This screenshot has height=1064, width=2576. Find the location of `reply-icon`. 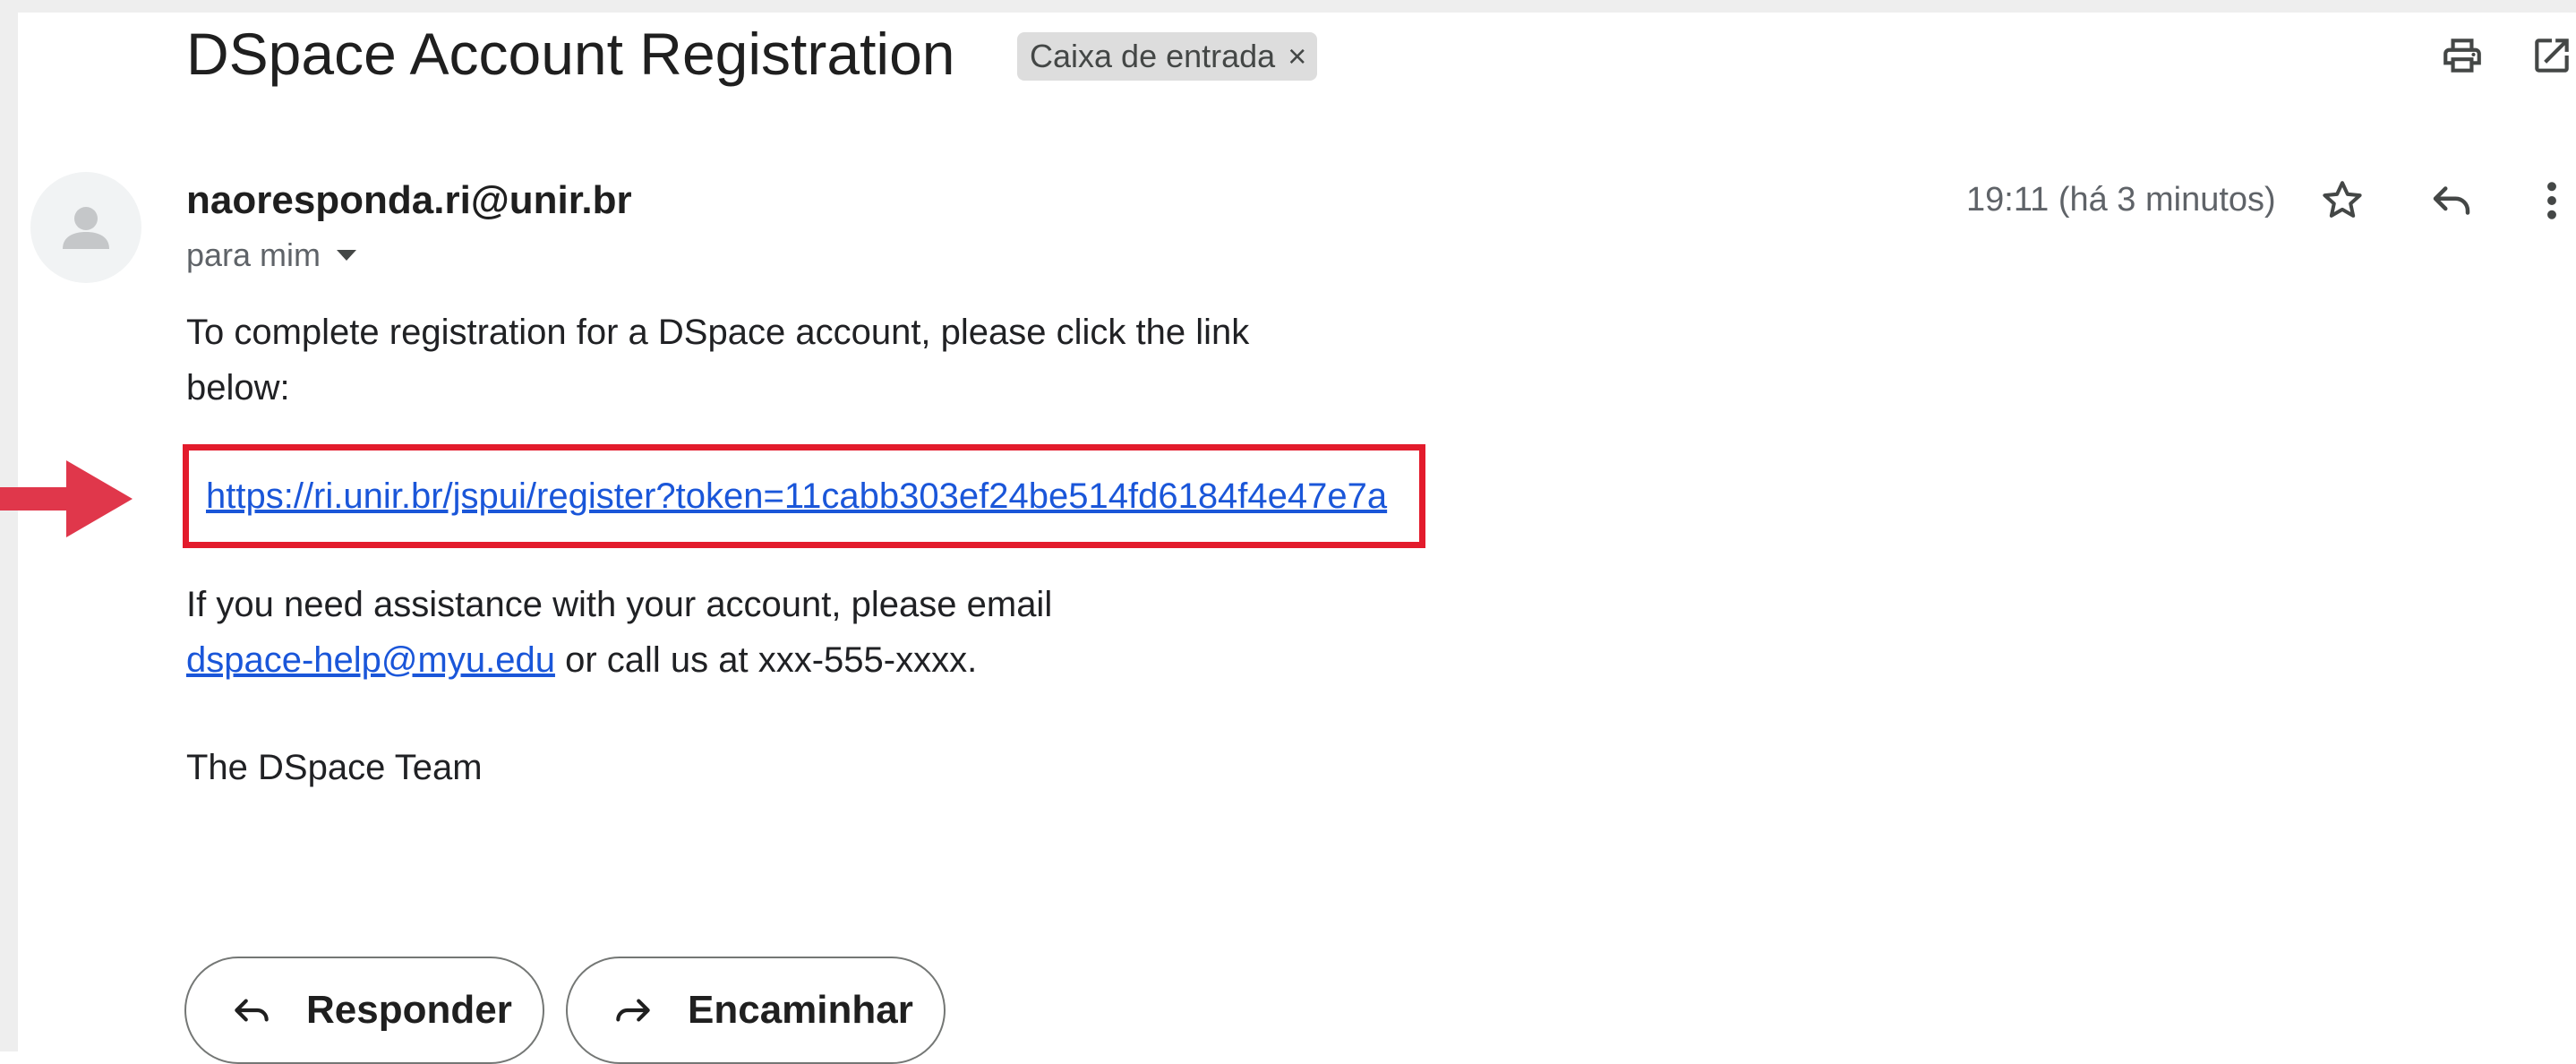

reply-icon is located at coordinates (2451, 201).